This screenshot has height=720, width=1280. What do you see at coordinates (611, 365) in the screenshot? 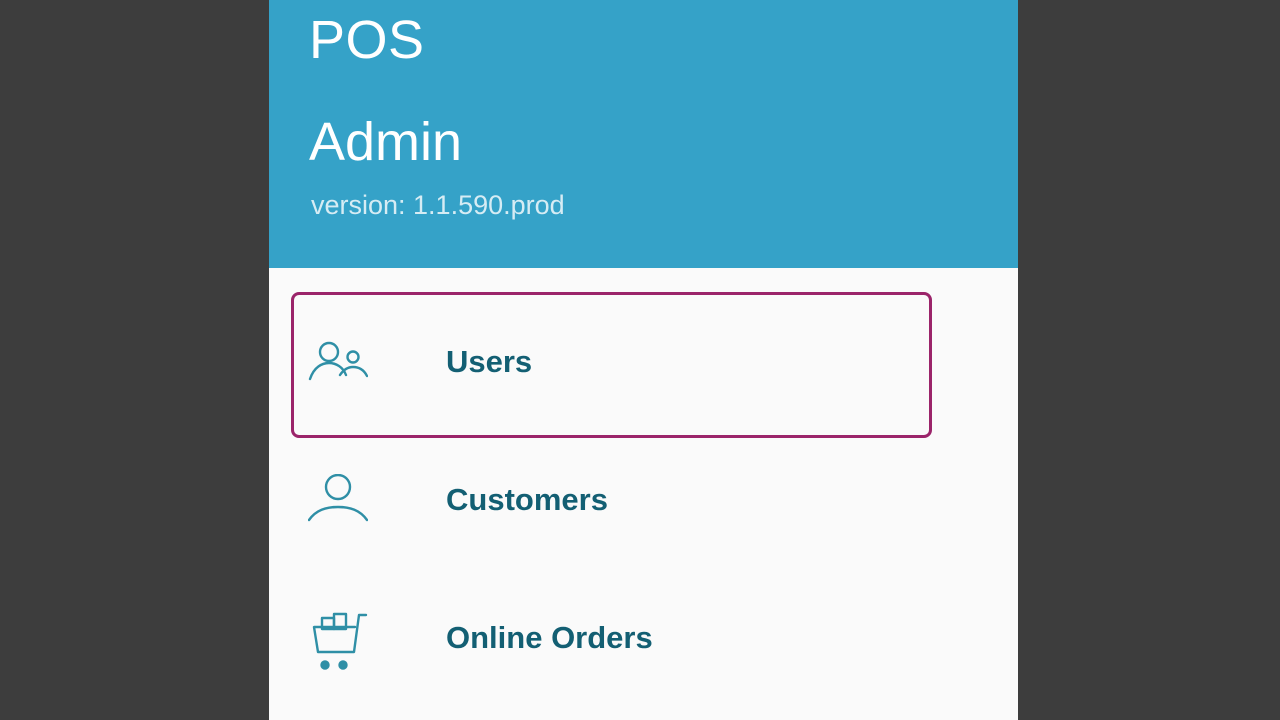
I see `menu-item-users: Users` at bounding box center [611, 365].